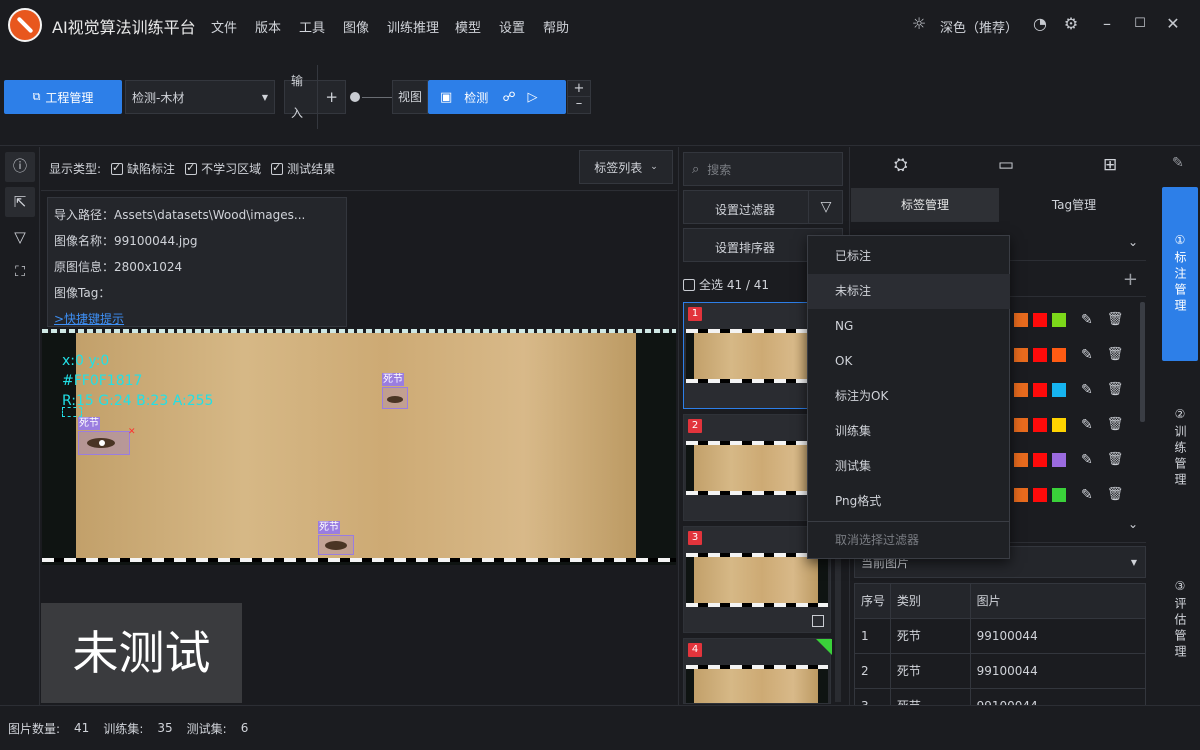  I want to click on picture-icon: ⊞, so click(1110, 165).